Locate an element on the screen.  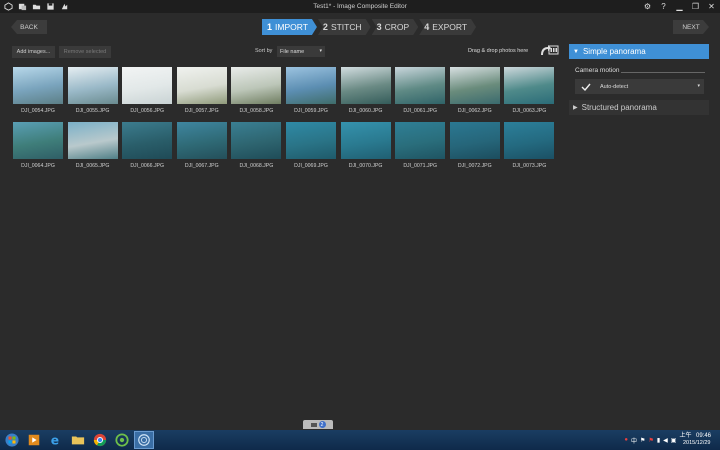
simple-panorama-header: ▼ Simple panorama is located at coordinates (639, 51).